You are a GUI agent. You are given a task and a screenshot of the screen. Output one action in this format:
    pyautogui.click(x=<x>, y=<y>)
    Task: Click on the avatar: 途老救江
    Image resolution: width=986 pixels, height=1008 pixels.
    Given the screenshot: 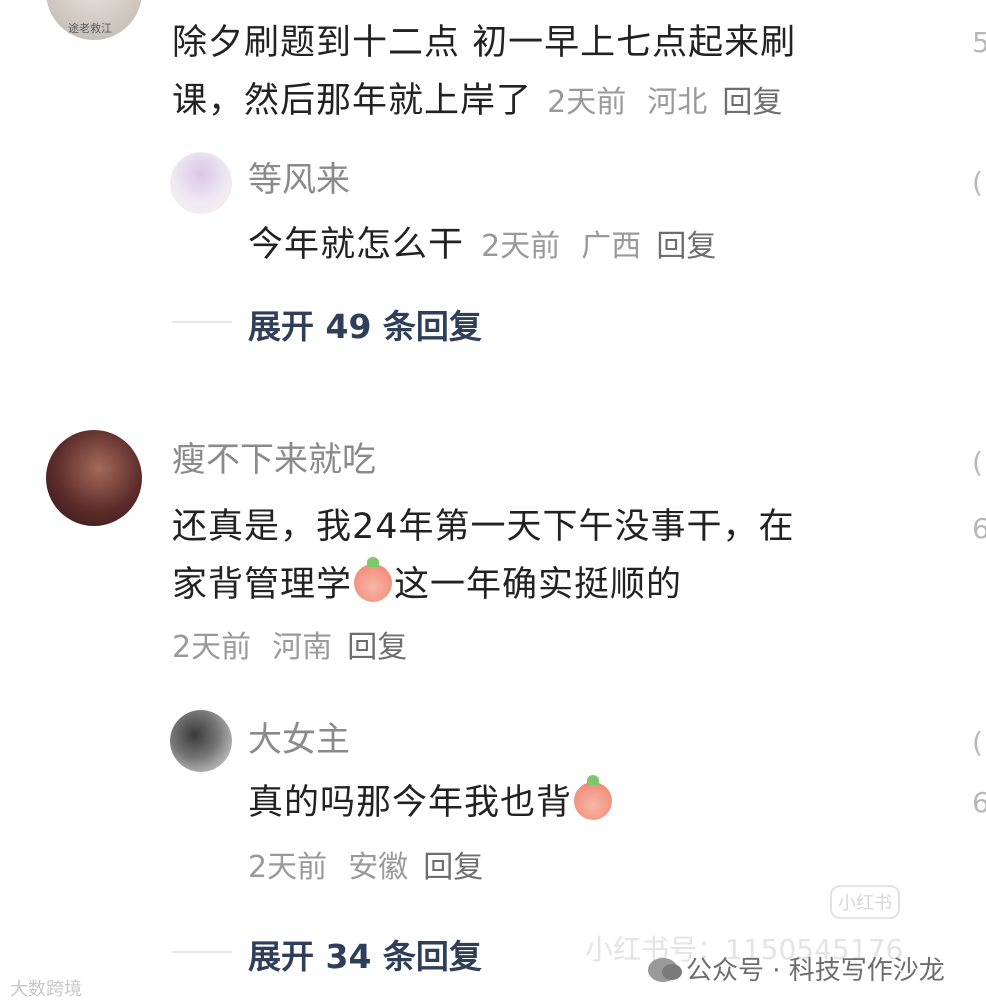 What is the action you would take?
    pyautogui.click(x=94, y=20)
    